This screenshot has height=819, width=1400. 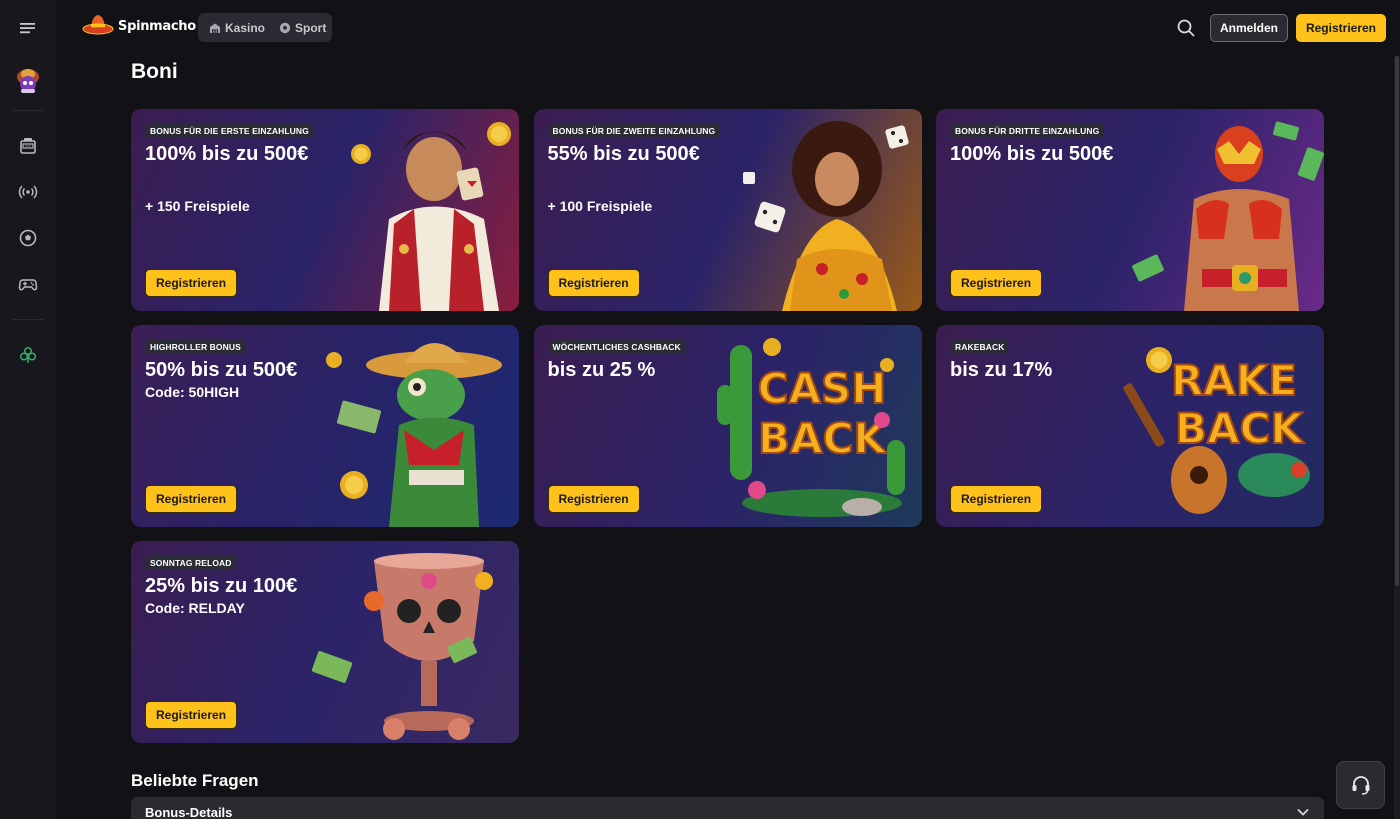 I want to click on sidebar-item-games, so click(x=28, y=284).